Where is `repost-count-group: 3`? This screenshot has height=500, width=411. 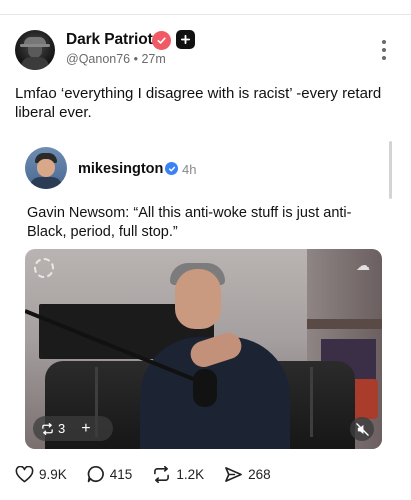 repost-count-group: 3 is located at coordinates (53, 428).